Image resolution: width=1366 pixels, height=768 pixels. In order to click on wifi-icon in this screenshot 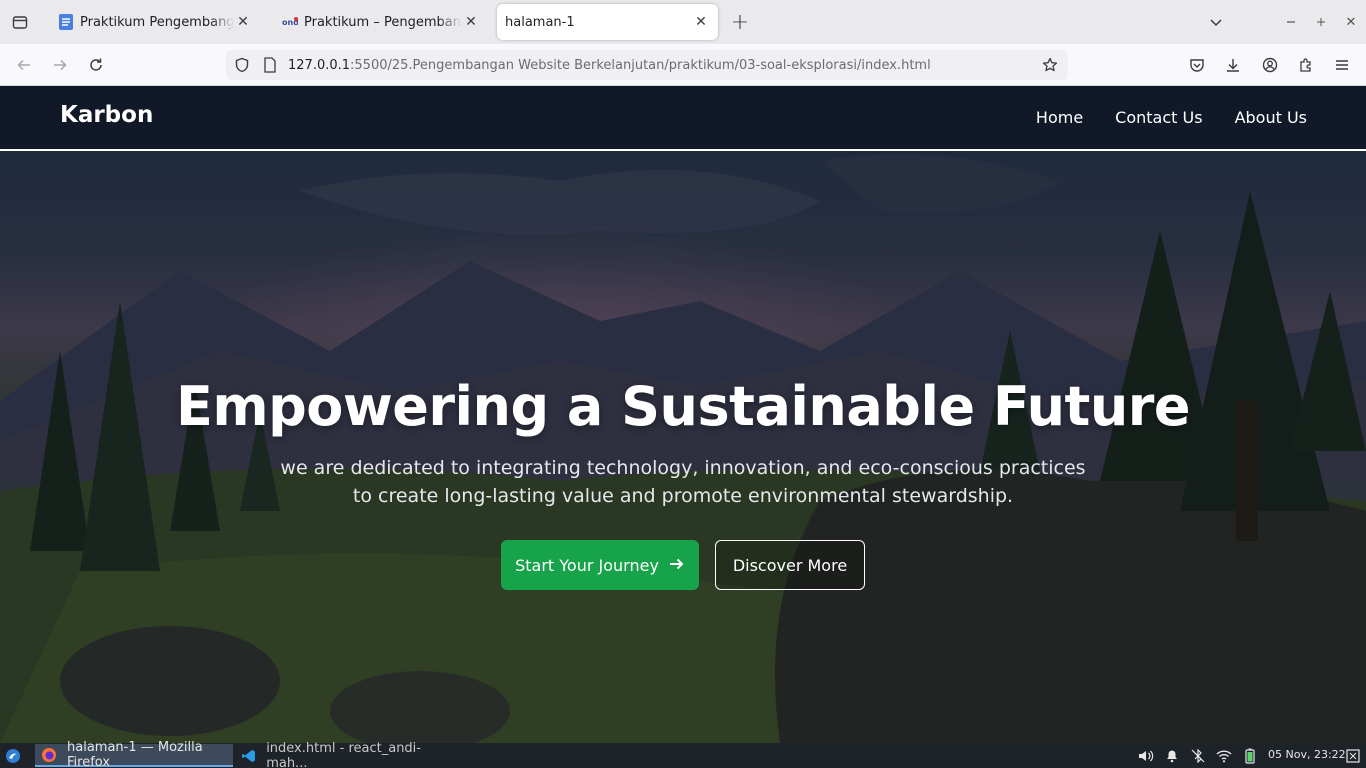, I will do `click(1224, 756)`.